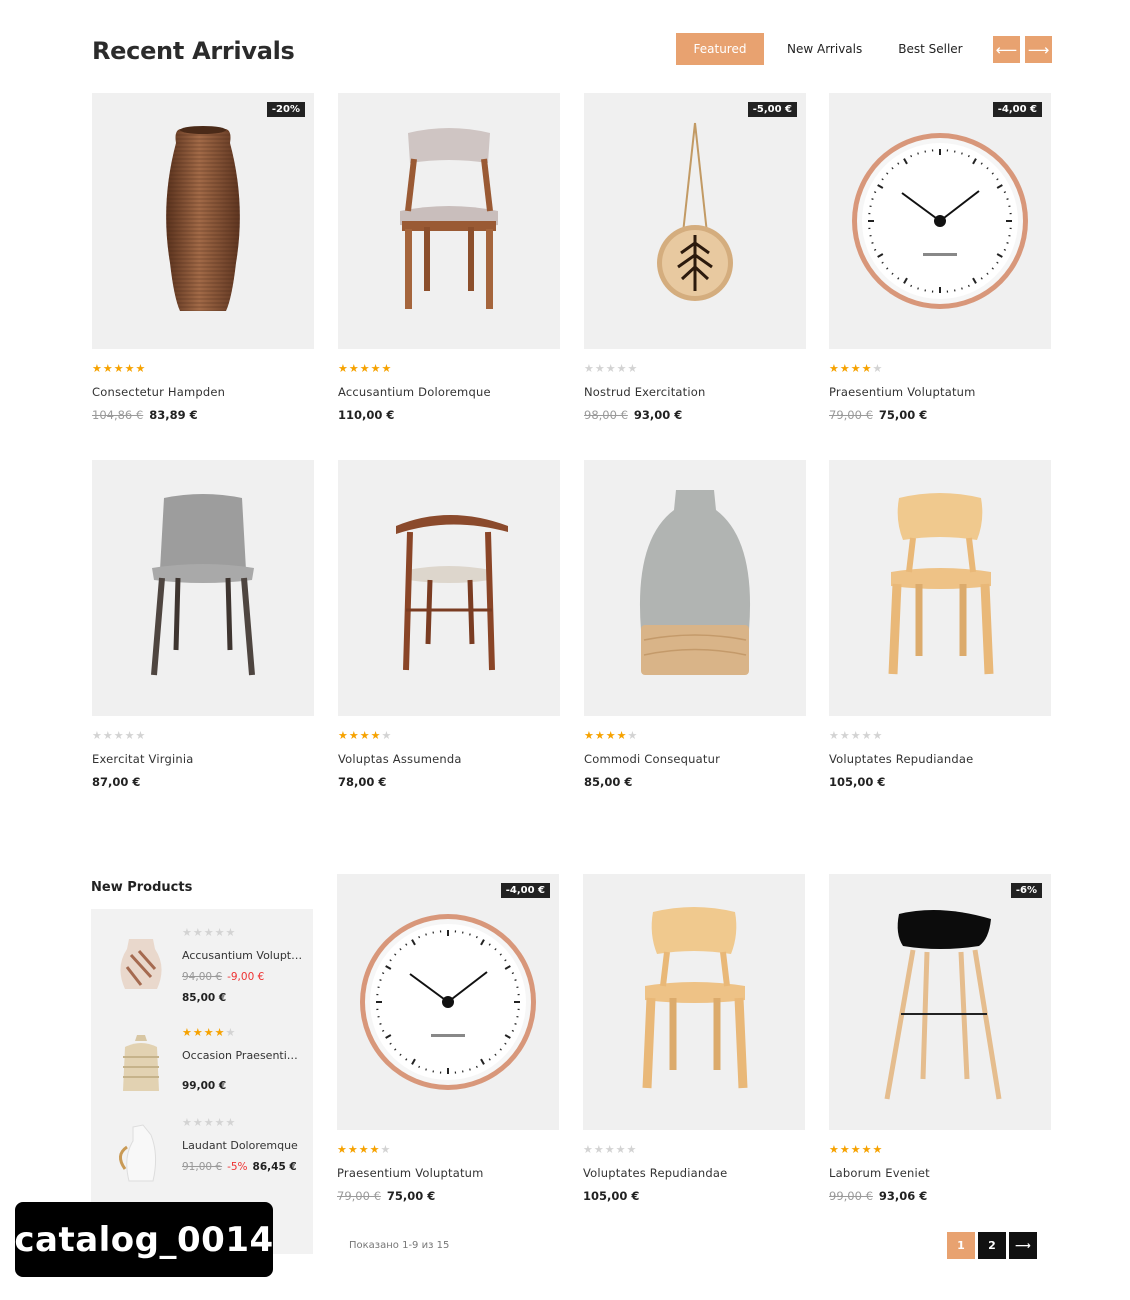 This screenshot has height=1300, width=1130. I want to click on carousel-prev-button: ⟵, so click(1006, 49).